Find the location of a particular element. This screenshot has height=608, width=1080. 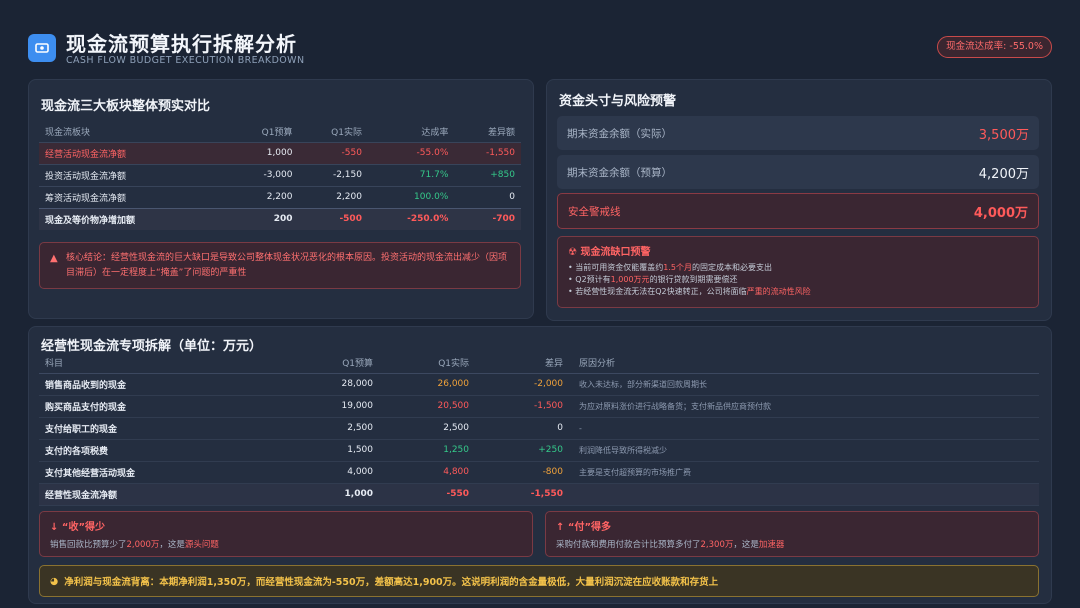

actual-cell: 26,000 is located at coordinates (427, 384).